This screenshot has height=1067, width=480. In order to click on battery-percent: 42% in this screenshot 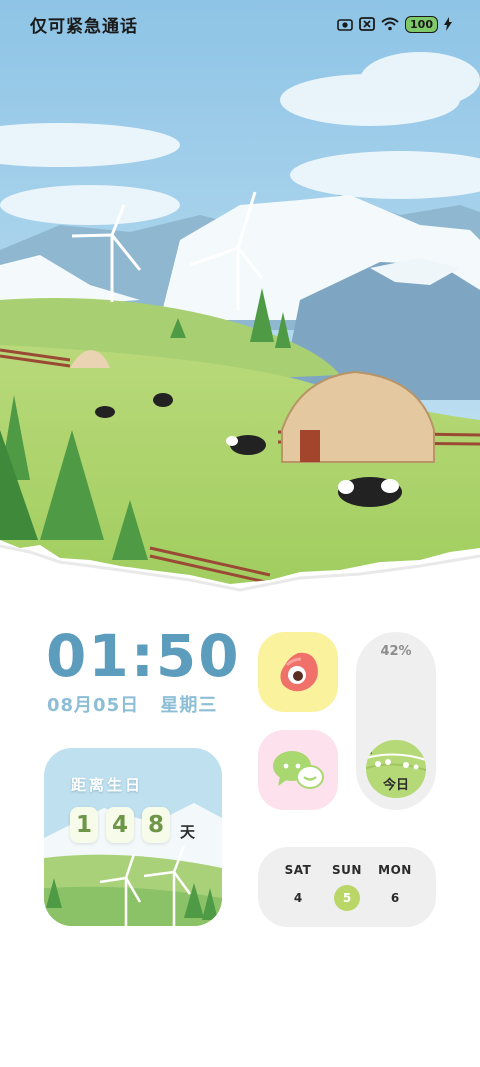, I will do `click(396, 651)`.